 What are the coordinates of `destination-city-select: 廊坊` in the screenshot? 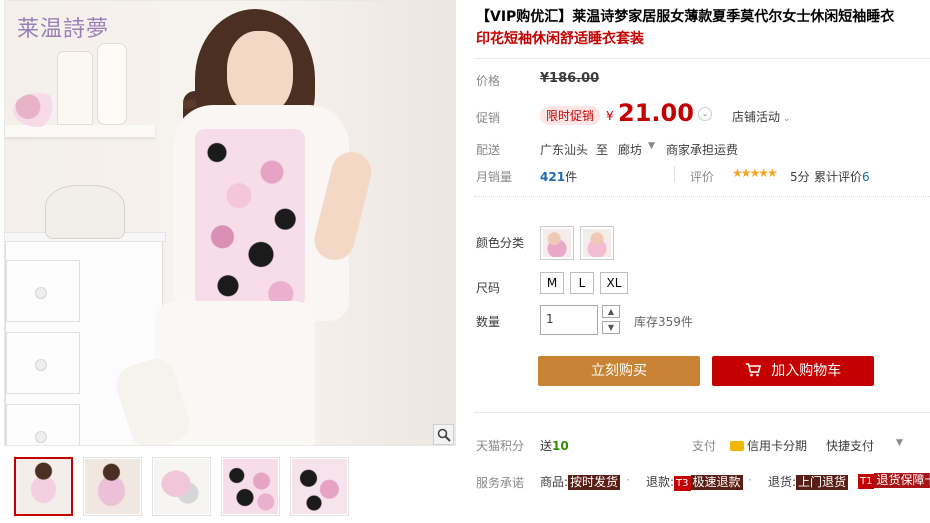 It's located at (630, 149).